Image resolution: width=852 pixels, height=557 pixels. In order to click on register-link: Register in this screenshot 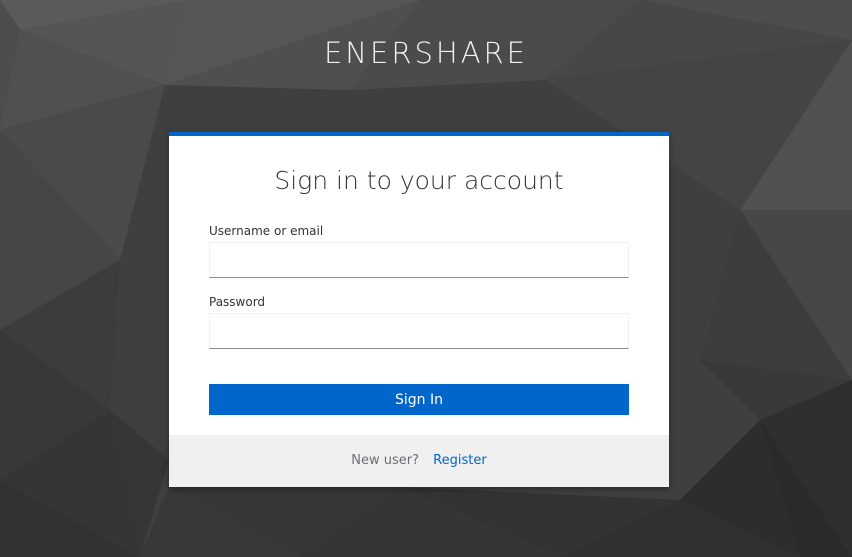, I will do `click(460, 460)`.